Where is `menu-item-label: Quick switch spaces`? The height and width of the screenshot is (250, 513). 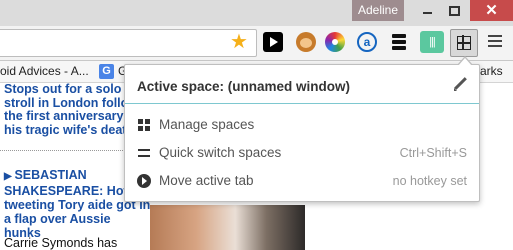 menu-item-label: Quick switch spaces is located at coordinates (220, 152).